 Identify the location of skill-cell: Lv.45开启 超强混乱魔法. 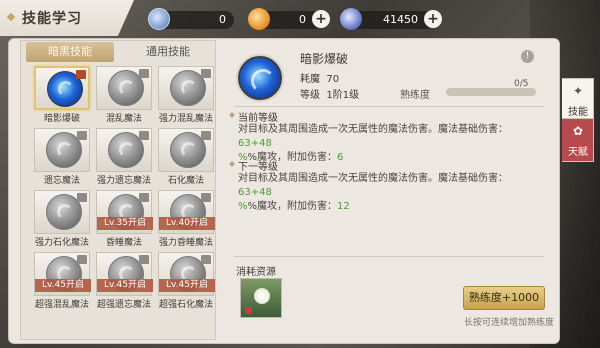
(62, 282).